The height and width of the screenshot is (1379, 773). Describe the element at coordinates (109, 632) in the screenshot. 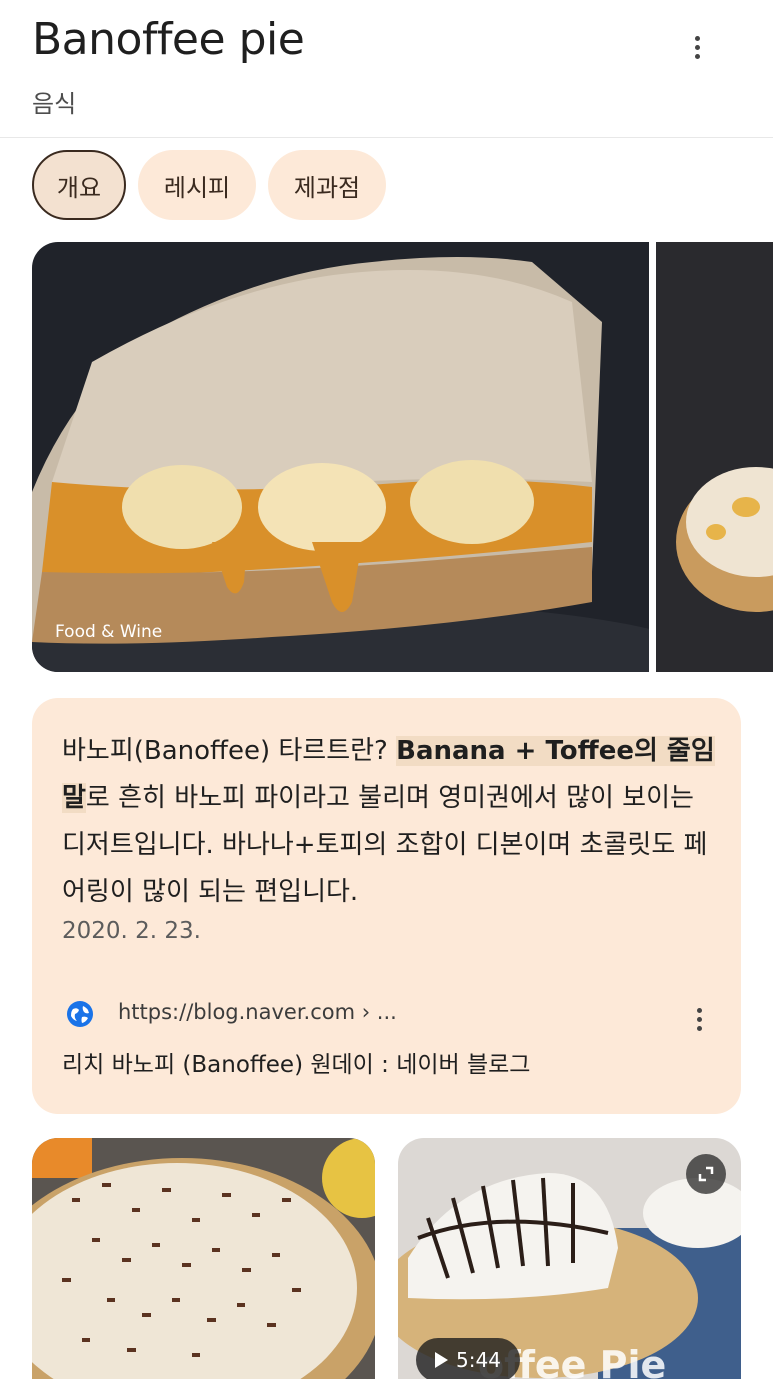

I see `image-source-caption: Food & Wine` at that location.